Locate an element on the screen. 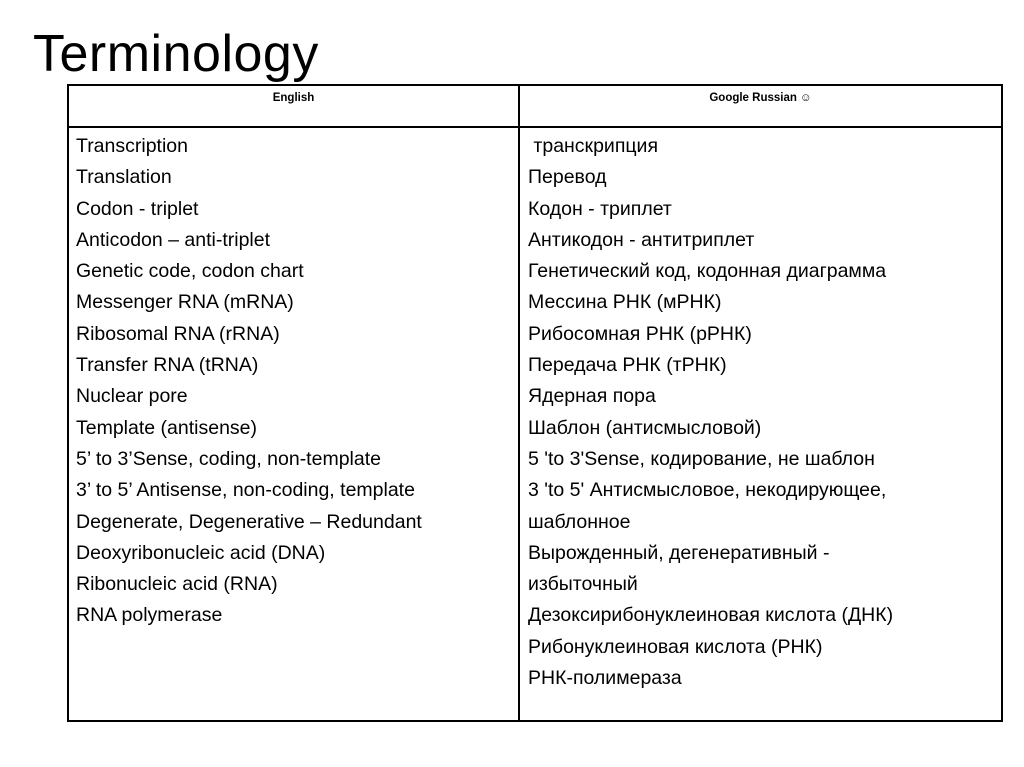 This screenshot has height=767, width=1024. header-russian-label: Google Russian is located at coordinates (753, 98).